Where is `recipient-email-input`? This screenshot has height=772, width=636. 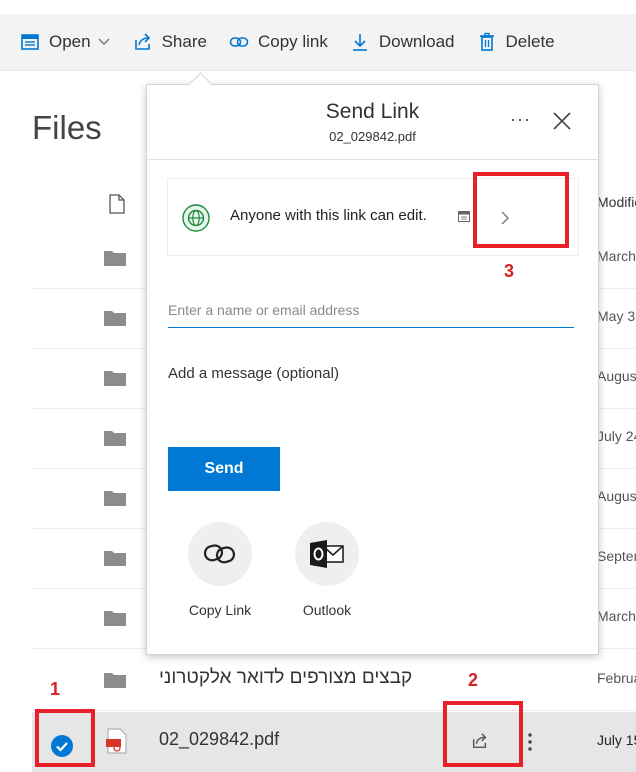 recipient-email-input is located at coordinates (371, 310).